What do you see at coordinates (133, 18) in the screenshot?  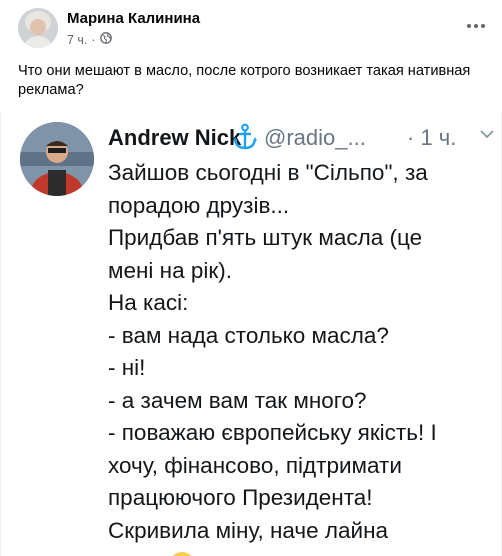 I see `author-name: Марина Калинина` at bounding box center [133, 18].